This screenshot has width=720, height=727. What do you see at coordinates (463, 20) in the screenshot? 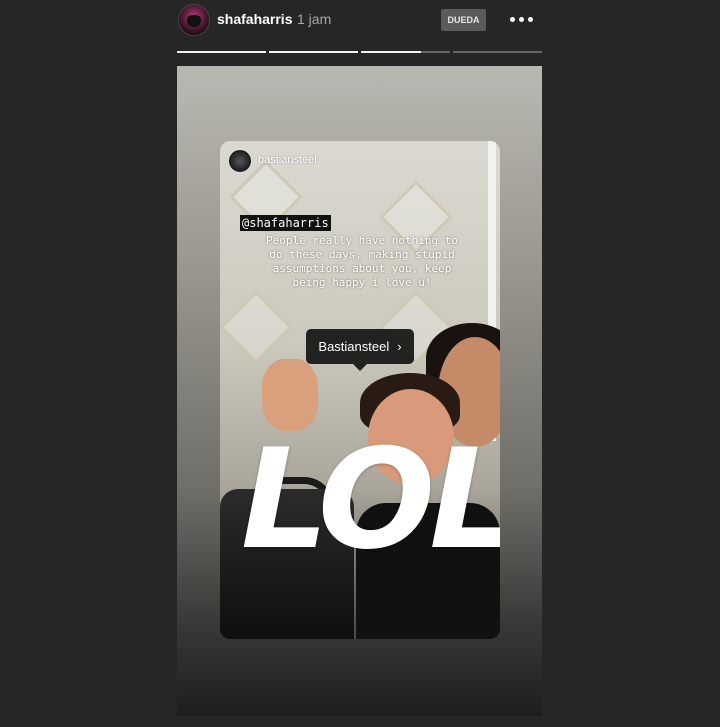
I see `follow-button: DUEDA` at bounding box center [463, 20].